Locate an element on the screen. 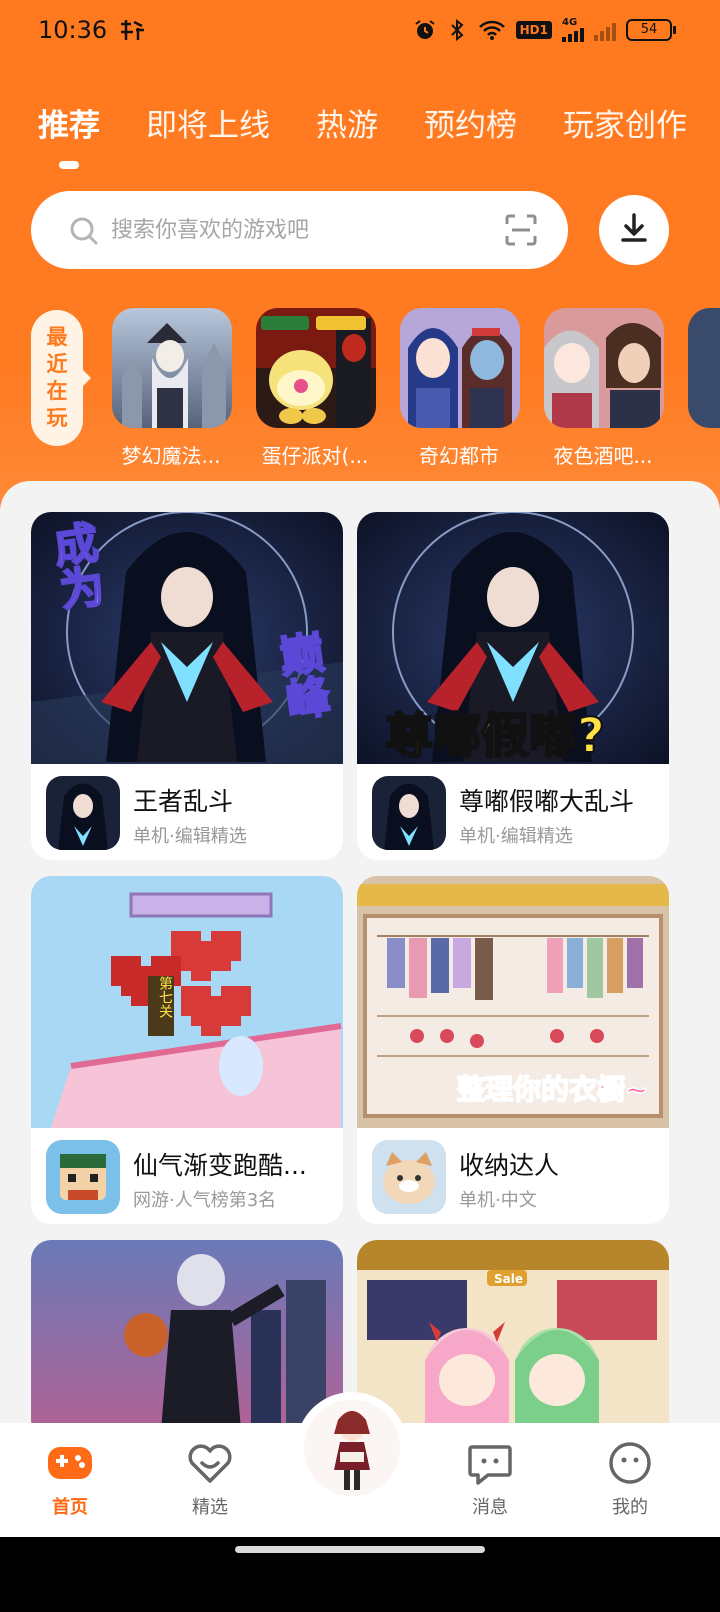 The height and width of the screenshot is (1612, 720). download-button is located at coordinates (634, 230).